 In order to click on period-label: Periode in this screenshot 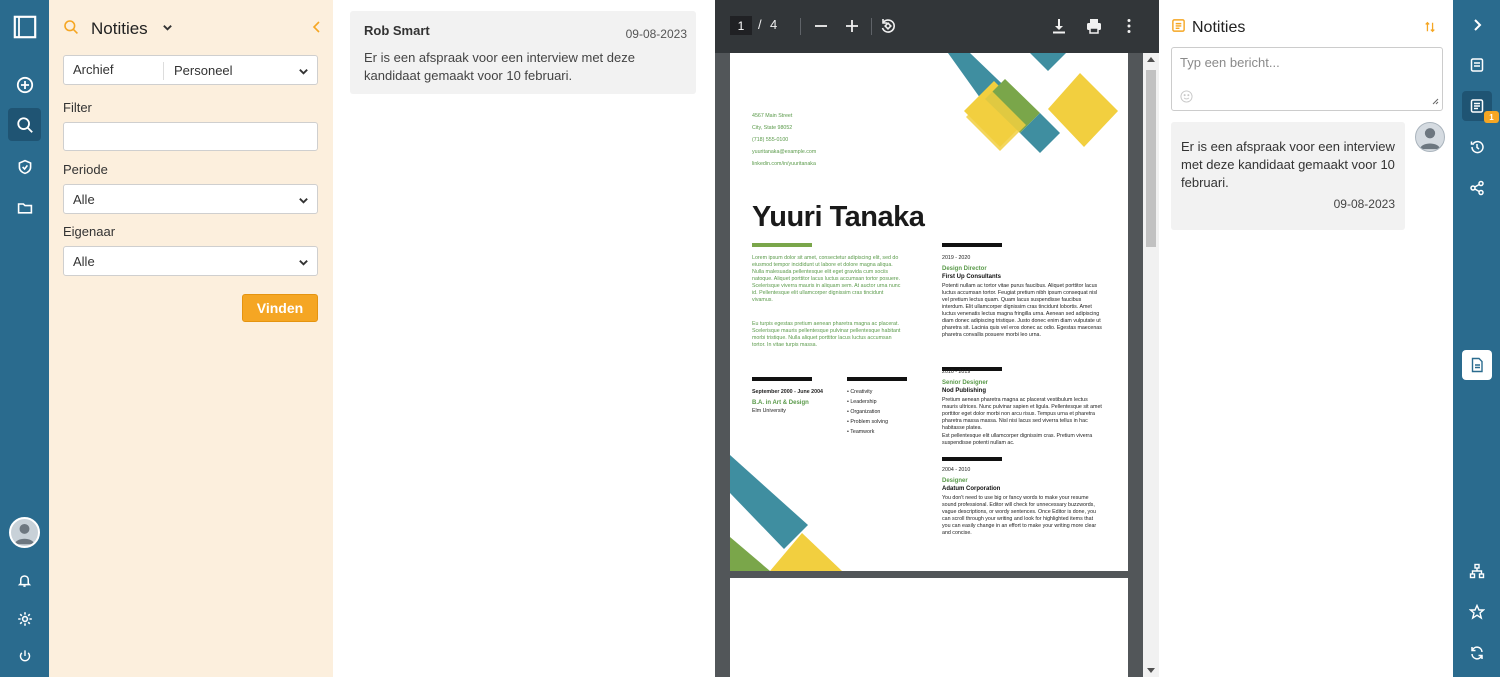, I will do `click(85, 169)`.